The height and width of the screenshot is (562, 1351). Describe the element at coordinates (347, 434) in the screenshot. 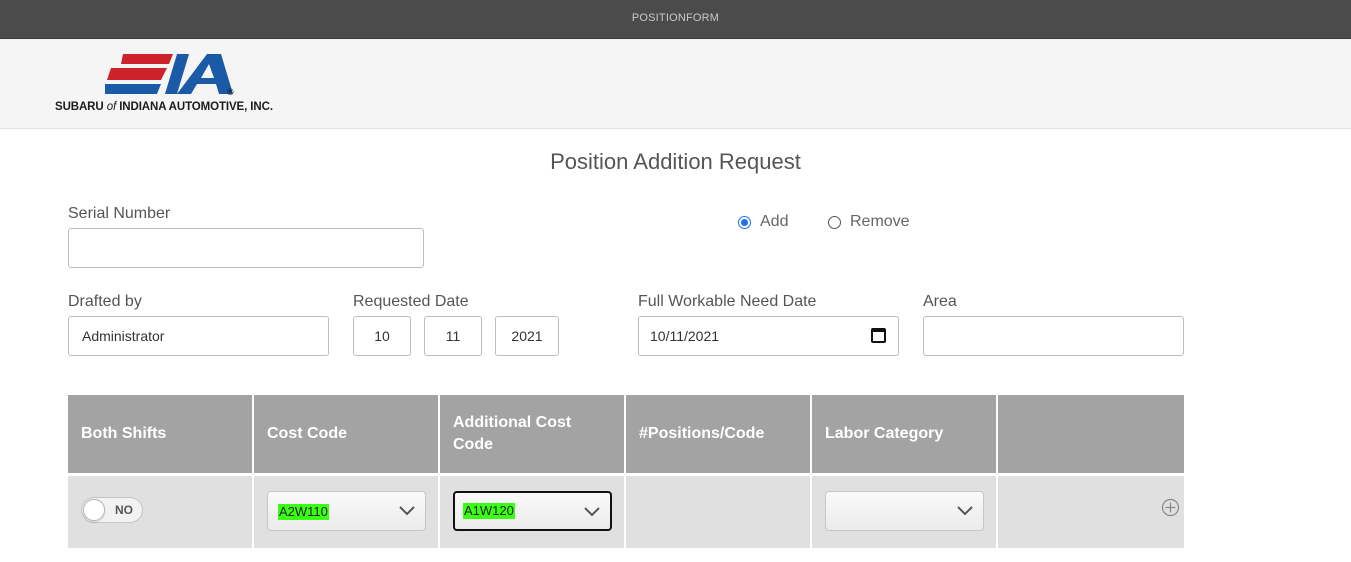

I see `header-cost-code: Cost Code` at that location.